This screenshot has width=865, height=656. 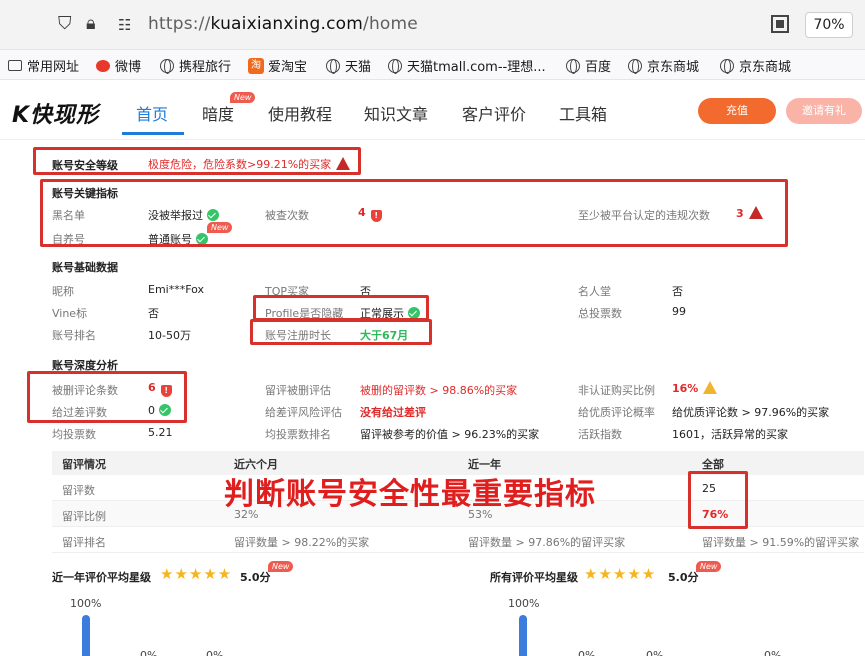 I want to click on nonverified-label: 非认证购买比例, so click(x=616, y=390).